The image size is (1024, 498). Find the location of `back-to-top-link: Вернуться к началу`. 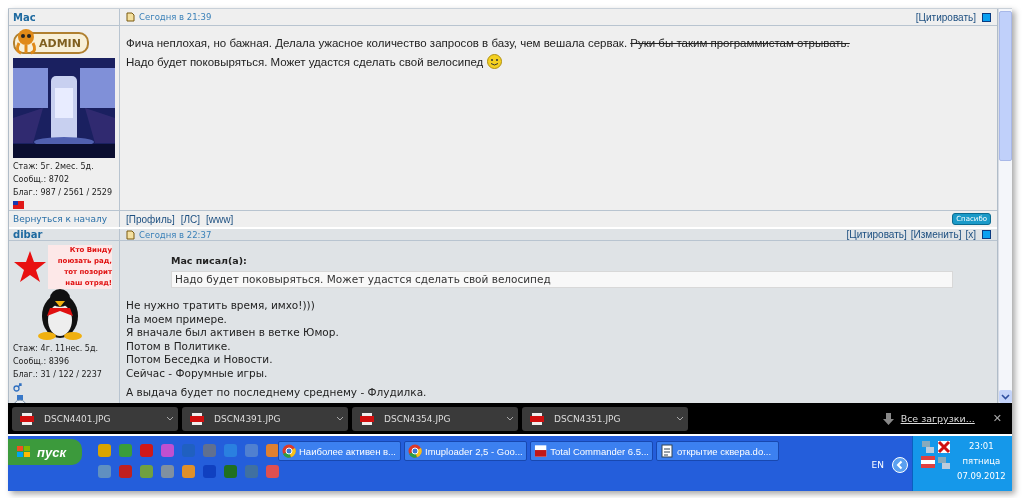

back-to-top-link: Вернуться к началу is located at coordinates (60, 219).